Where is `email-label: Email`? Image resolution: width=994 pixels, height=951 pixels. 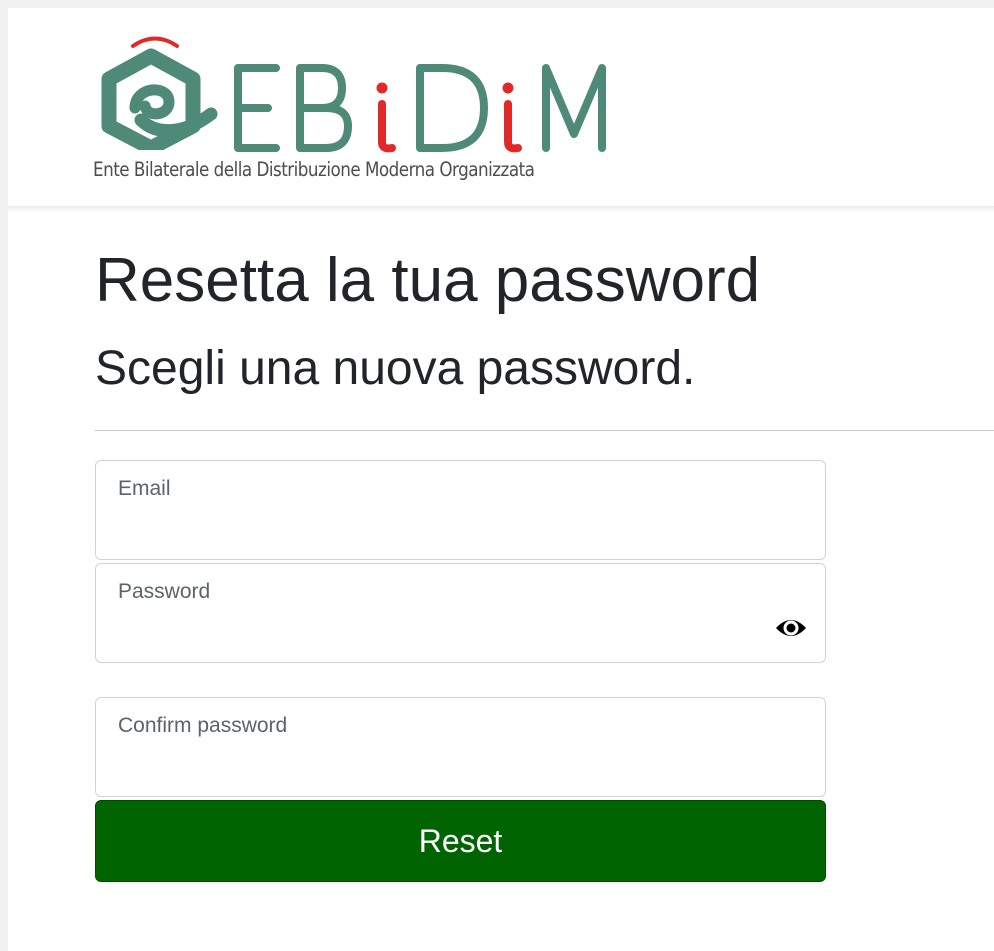
email-label: Email is located at coordinates (144, 488).